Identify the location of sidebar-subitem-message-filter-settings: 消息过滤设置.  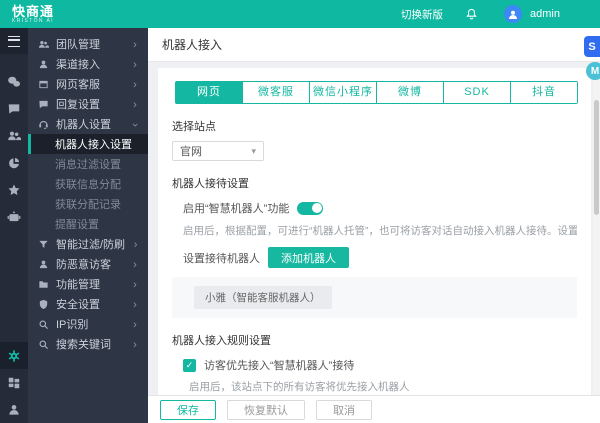
(88, 164).